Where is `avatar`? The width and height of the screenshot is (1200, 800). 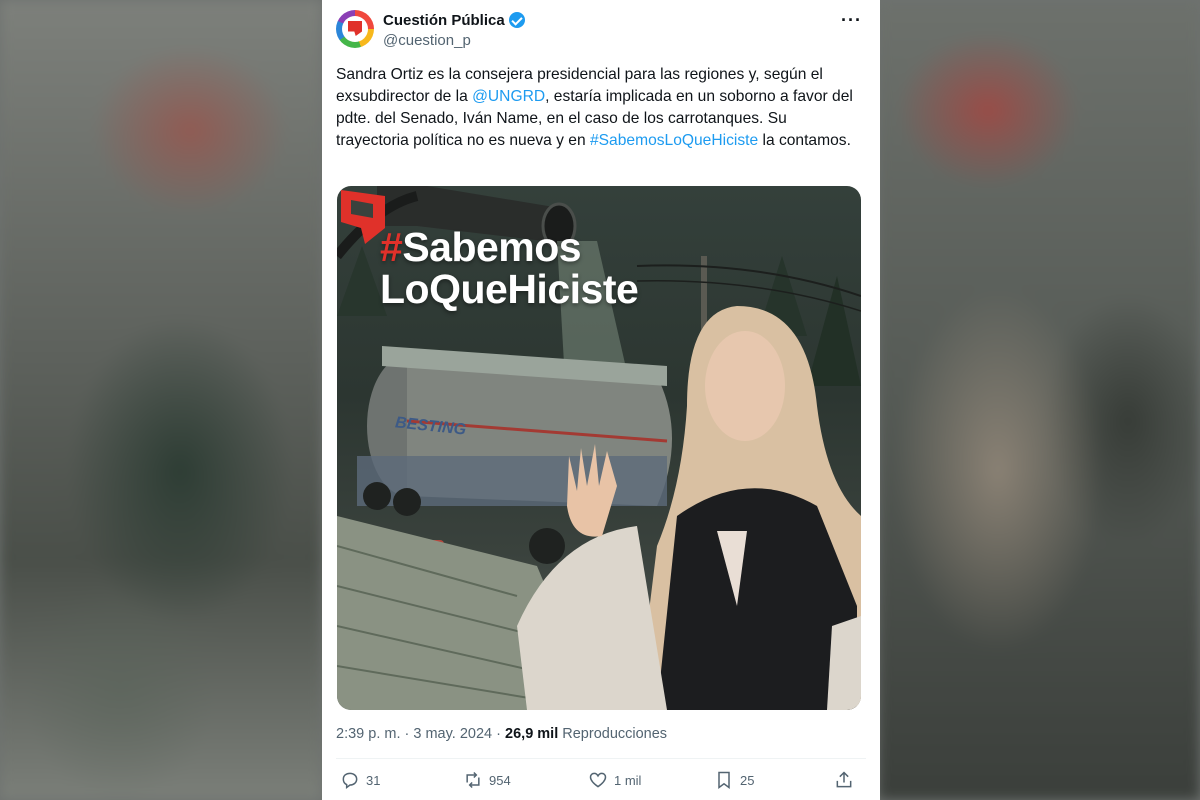
avatar is located at coordinates (355, 29).